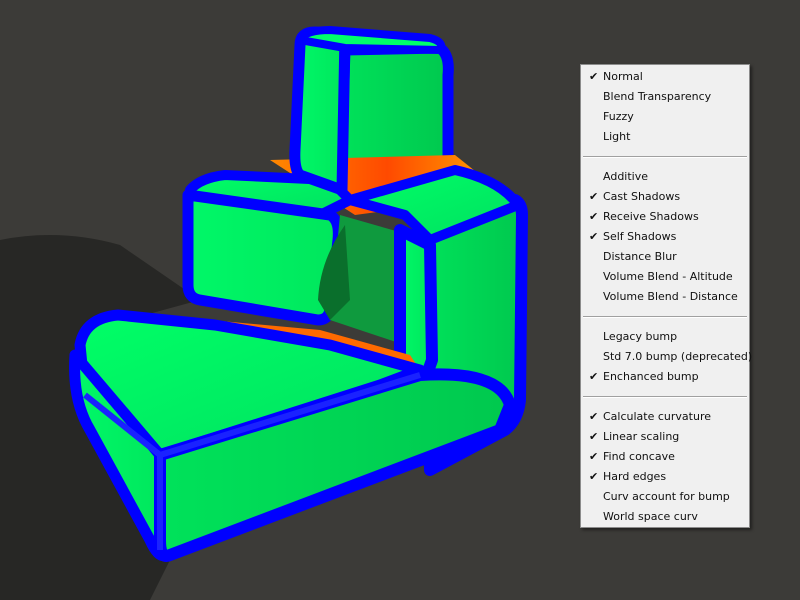 This screenshot has height=600, width=800. I want to click on menu-item-label: Distance Blur, so click(640, 256).